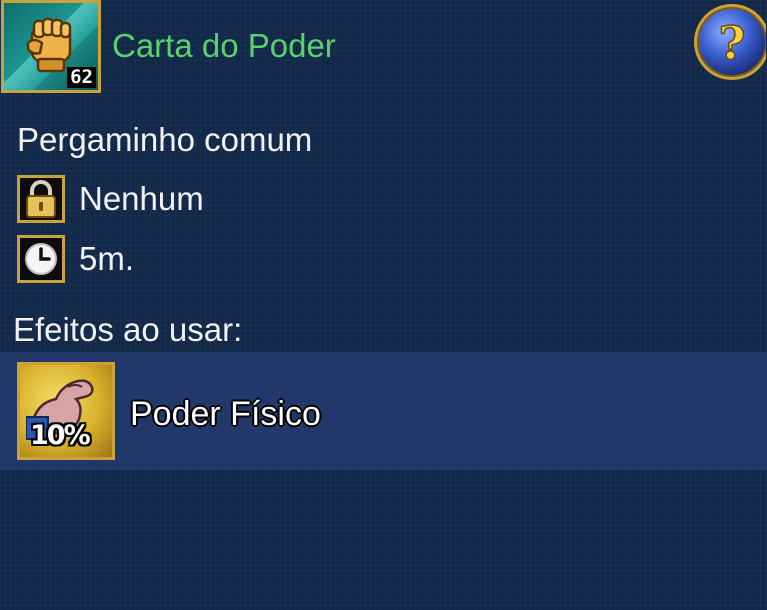 This screenshot has width=767, height=610. What do you see at coordinates (141, 198) in the screenshot?
I see `binding-value: Nenhum` at bounding box center [141, 198].